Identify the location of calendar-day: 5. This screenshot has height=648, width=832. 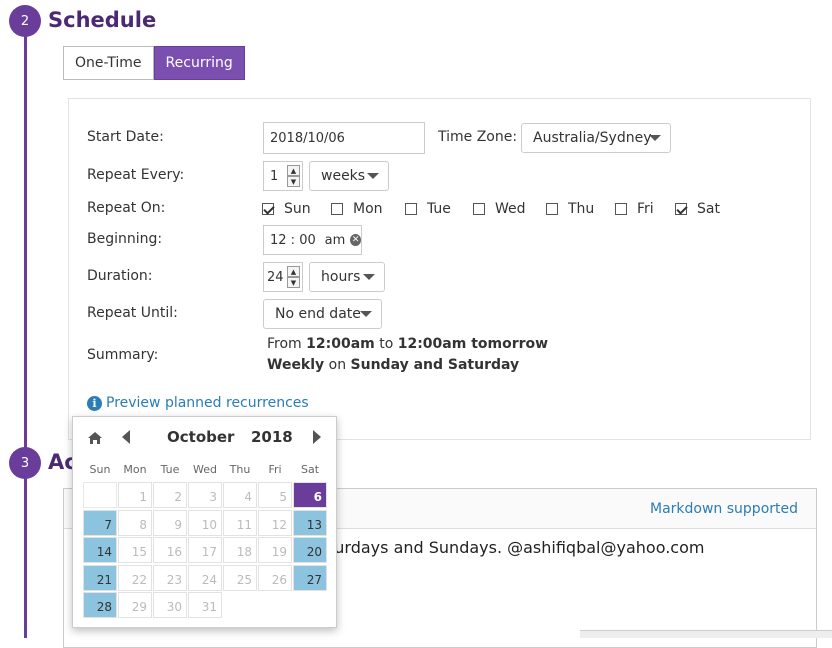
(275, 495).